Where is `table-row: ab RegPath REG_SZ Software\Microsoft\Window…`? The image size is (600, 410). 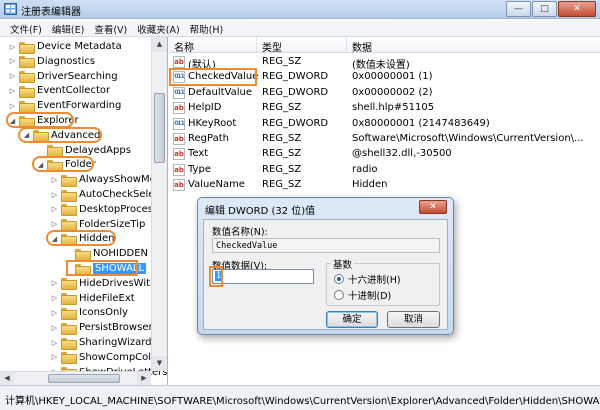 table-row: ab RegPath REG_SZ Software\Microsoft\Window… is located at coordinates (384, 139).